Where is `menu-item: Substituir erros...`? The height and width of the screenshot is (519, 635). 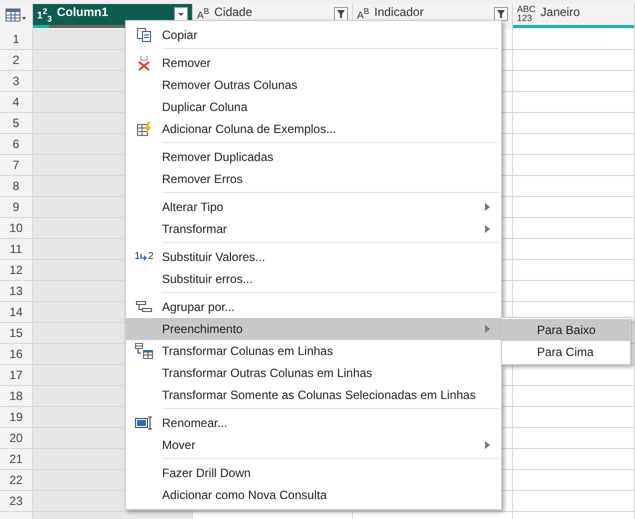 menu-item: Substituir erros... is located at coordinates (313, 279).